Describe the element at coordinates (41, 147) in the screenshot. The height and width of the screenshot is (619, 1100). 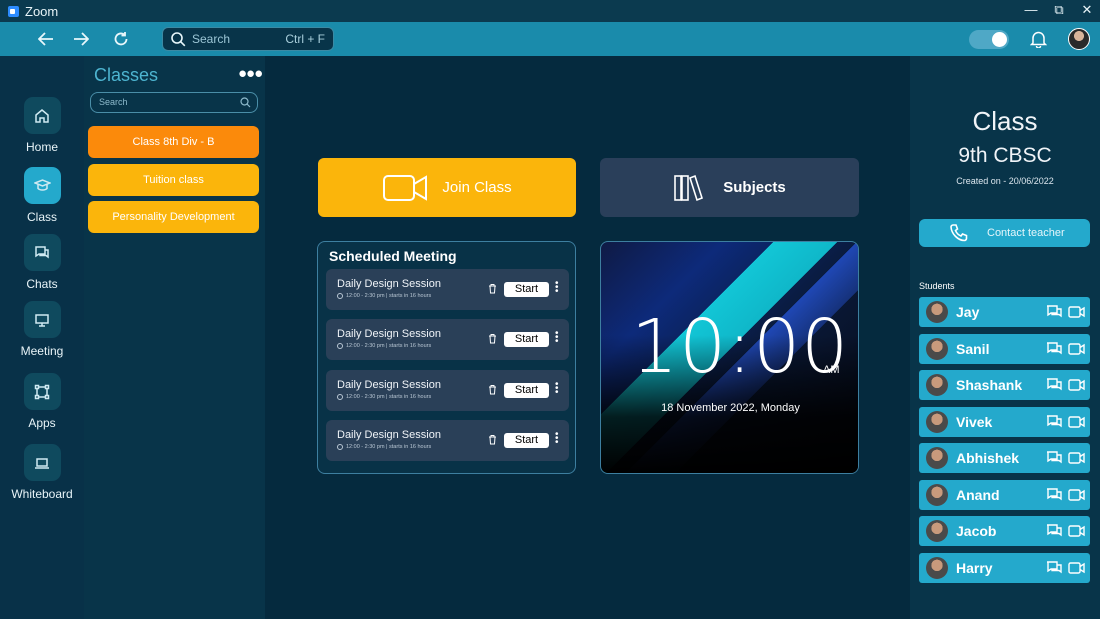
I see `sidebar-item-label: Home` at that location.